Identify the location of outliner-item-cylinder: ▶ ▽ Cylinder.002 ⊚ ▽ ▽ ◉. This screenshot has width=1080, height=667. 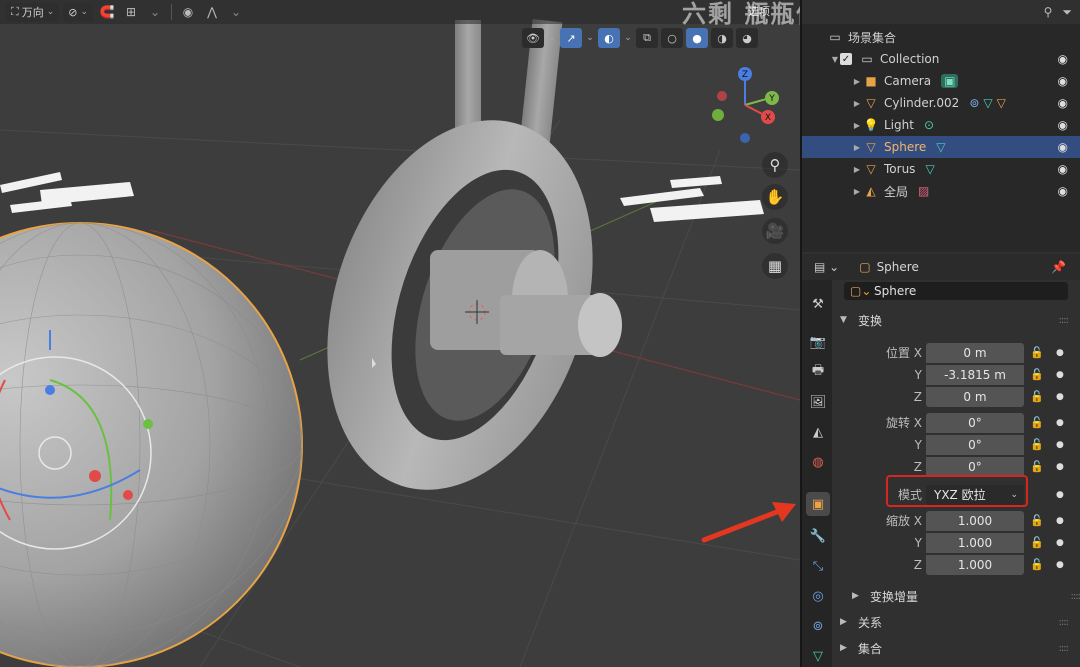
(941, 103).